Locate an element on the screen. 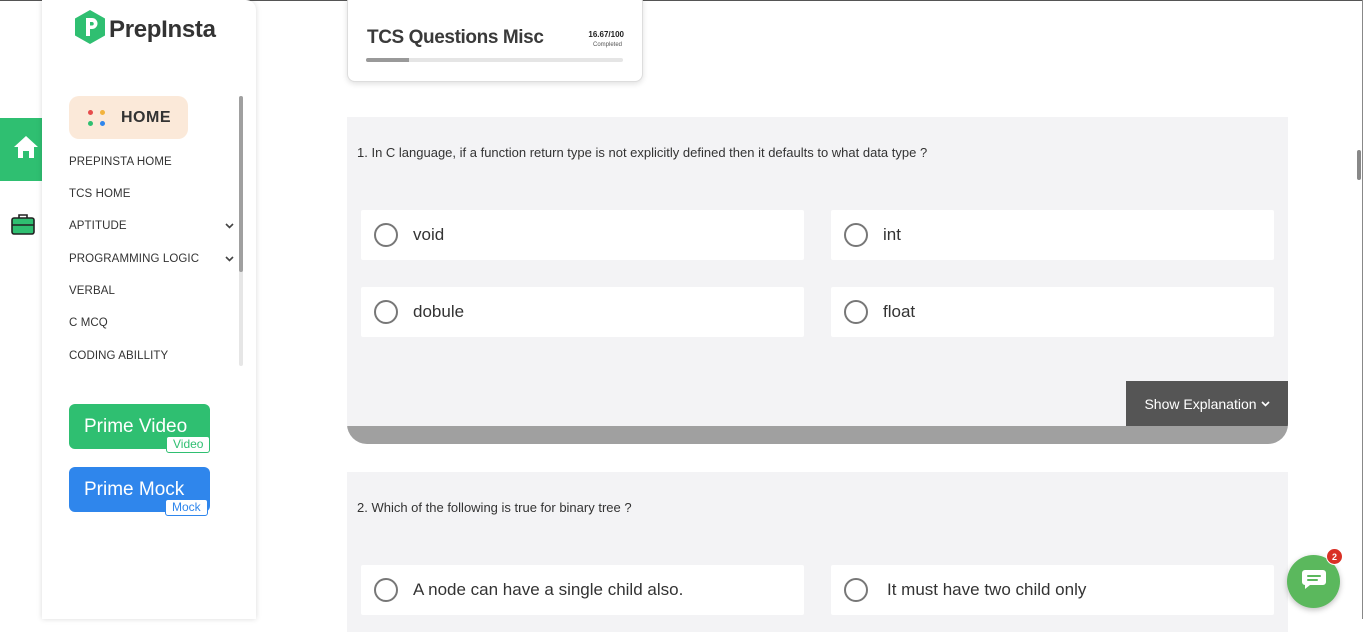 The height and width of the screenshot is (632, 1363). dots-icon is located at coordinates (97, 118).